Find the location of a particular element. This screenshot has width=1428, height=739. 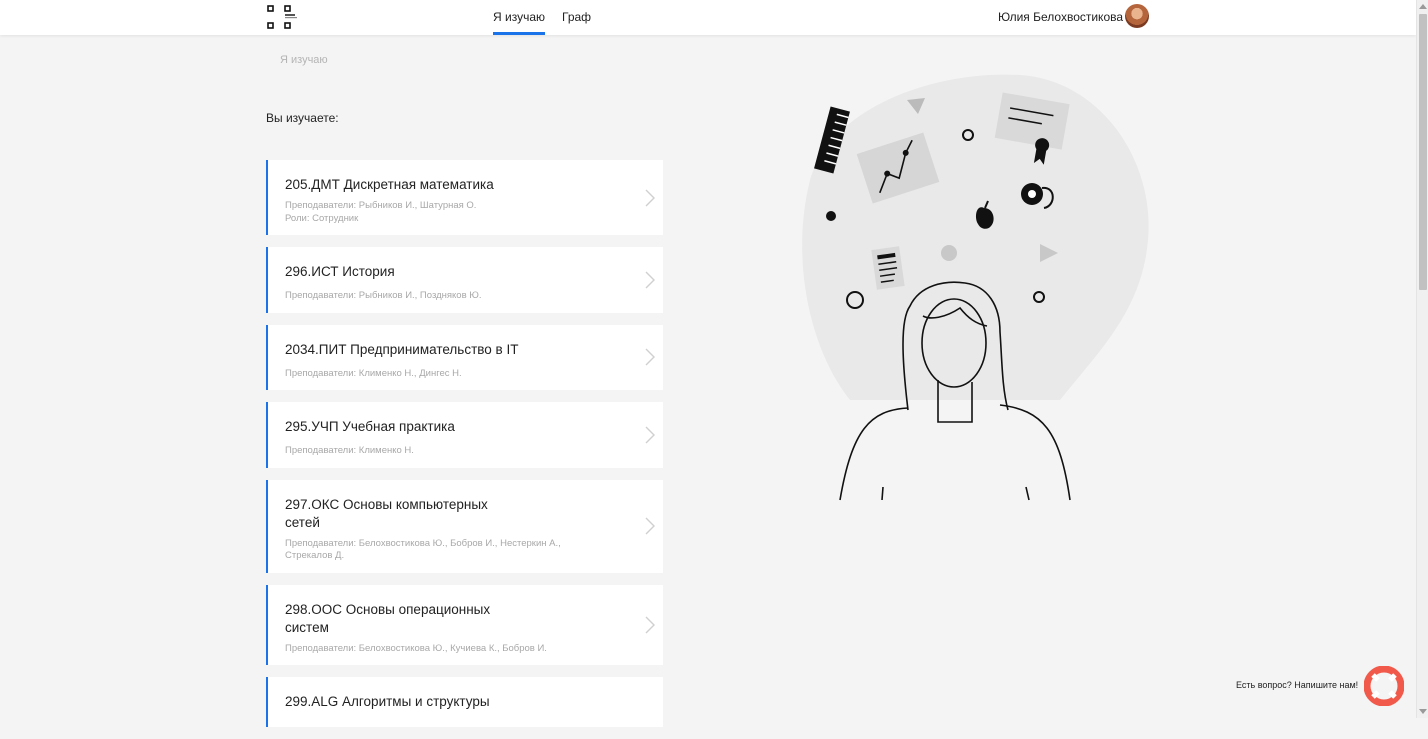

avatar is located at coordinates (1137, 16).